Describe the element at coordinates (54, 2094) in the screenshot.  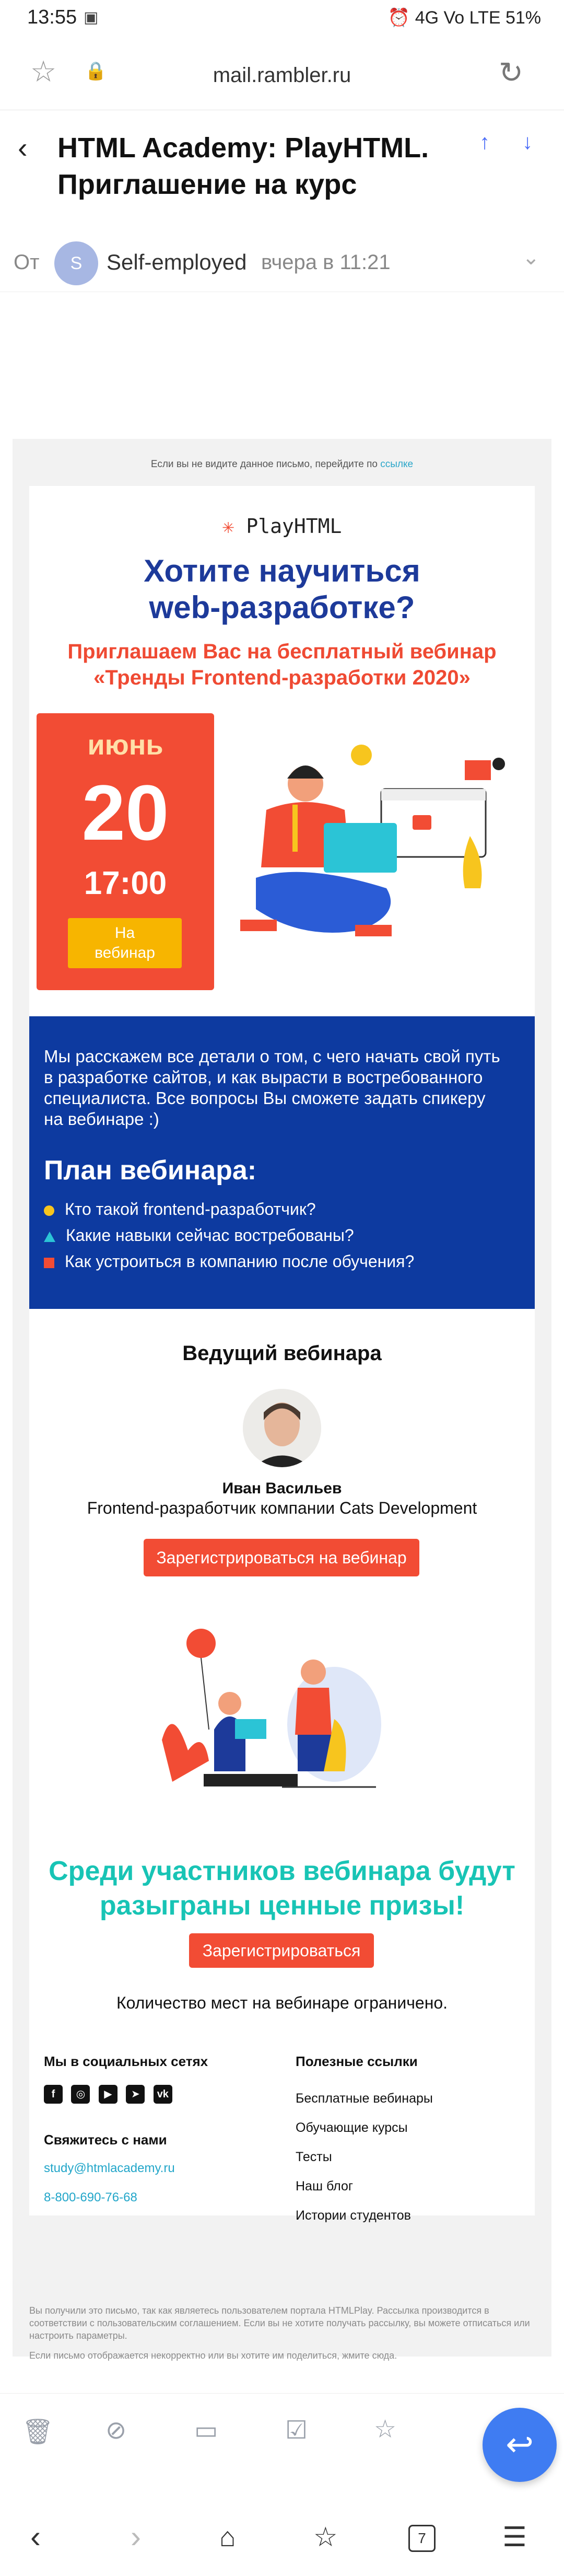
I see `facebook-icon: f` at that location.